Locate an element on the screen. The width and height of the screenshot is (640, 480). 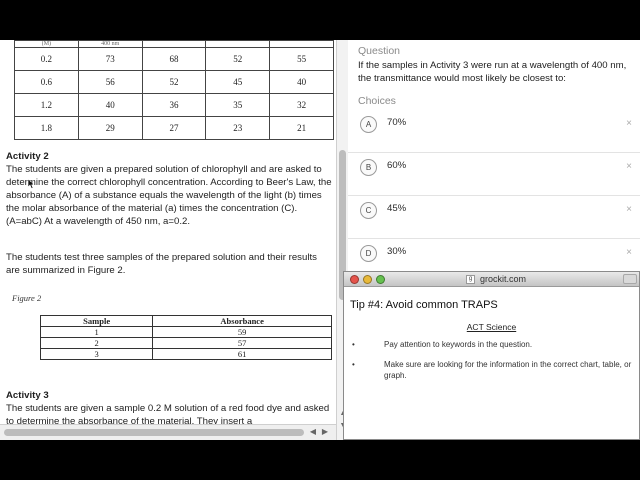
choice-text: 70% is located at coordinates (396, 122).